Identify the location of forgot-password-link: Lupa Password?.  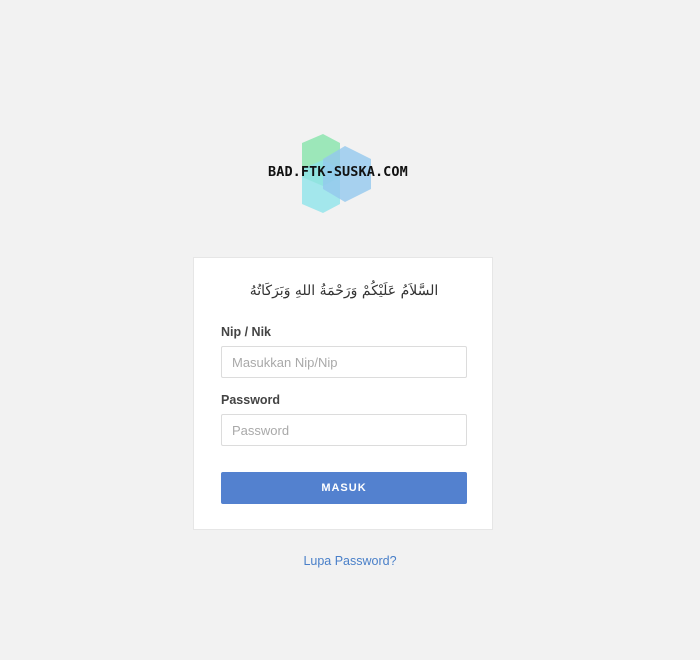
(350, 561).